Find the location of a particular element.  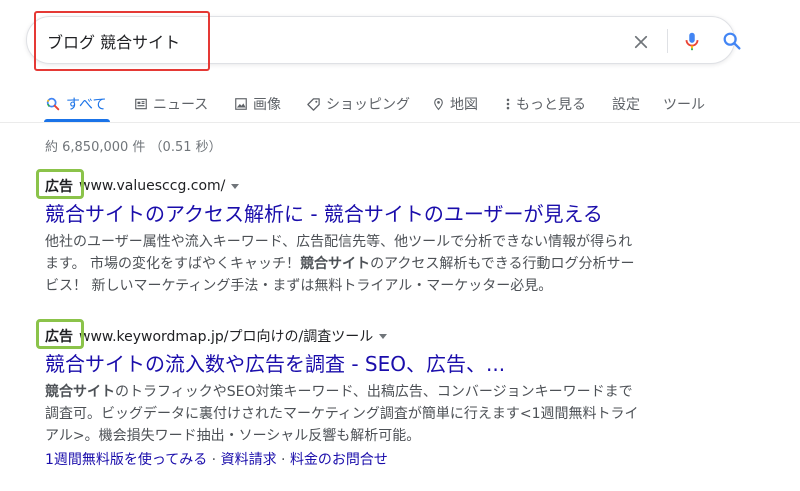

ad-desc-line: アル>。機会損失ワード抽出・ソーシャル反響も解析可能。 is located at coordinates (233, 436).